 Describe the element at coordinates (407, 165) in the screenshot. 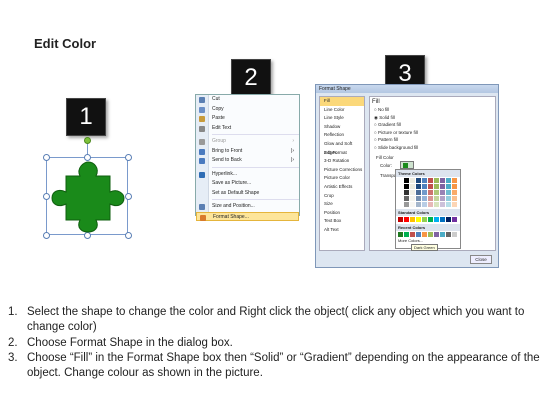

I see `color-picker-button` at that location.